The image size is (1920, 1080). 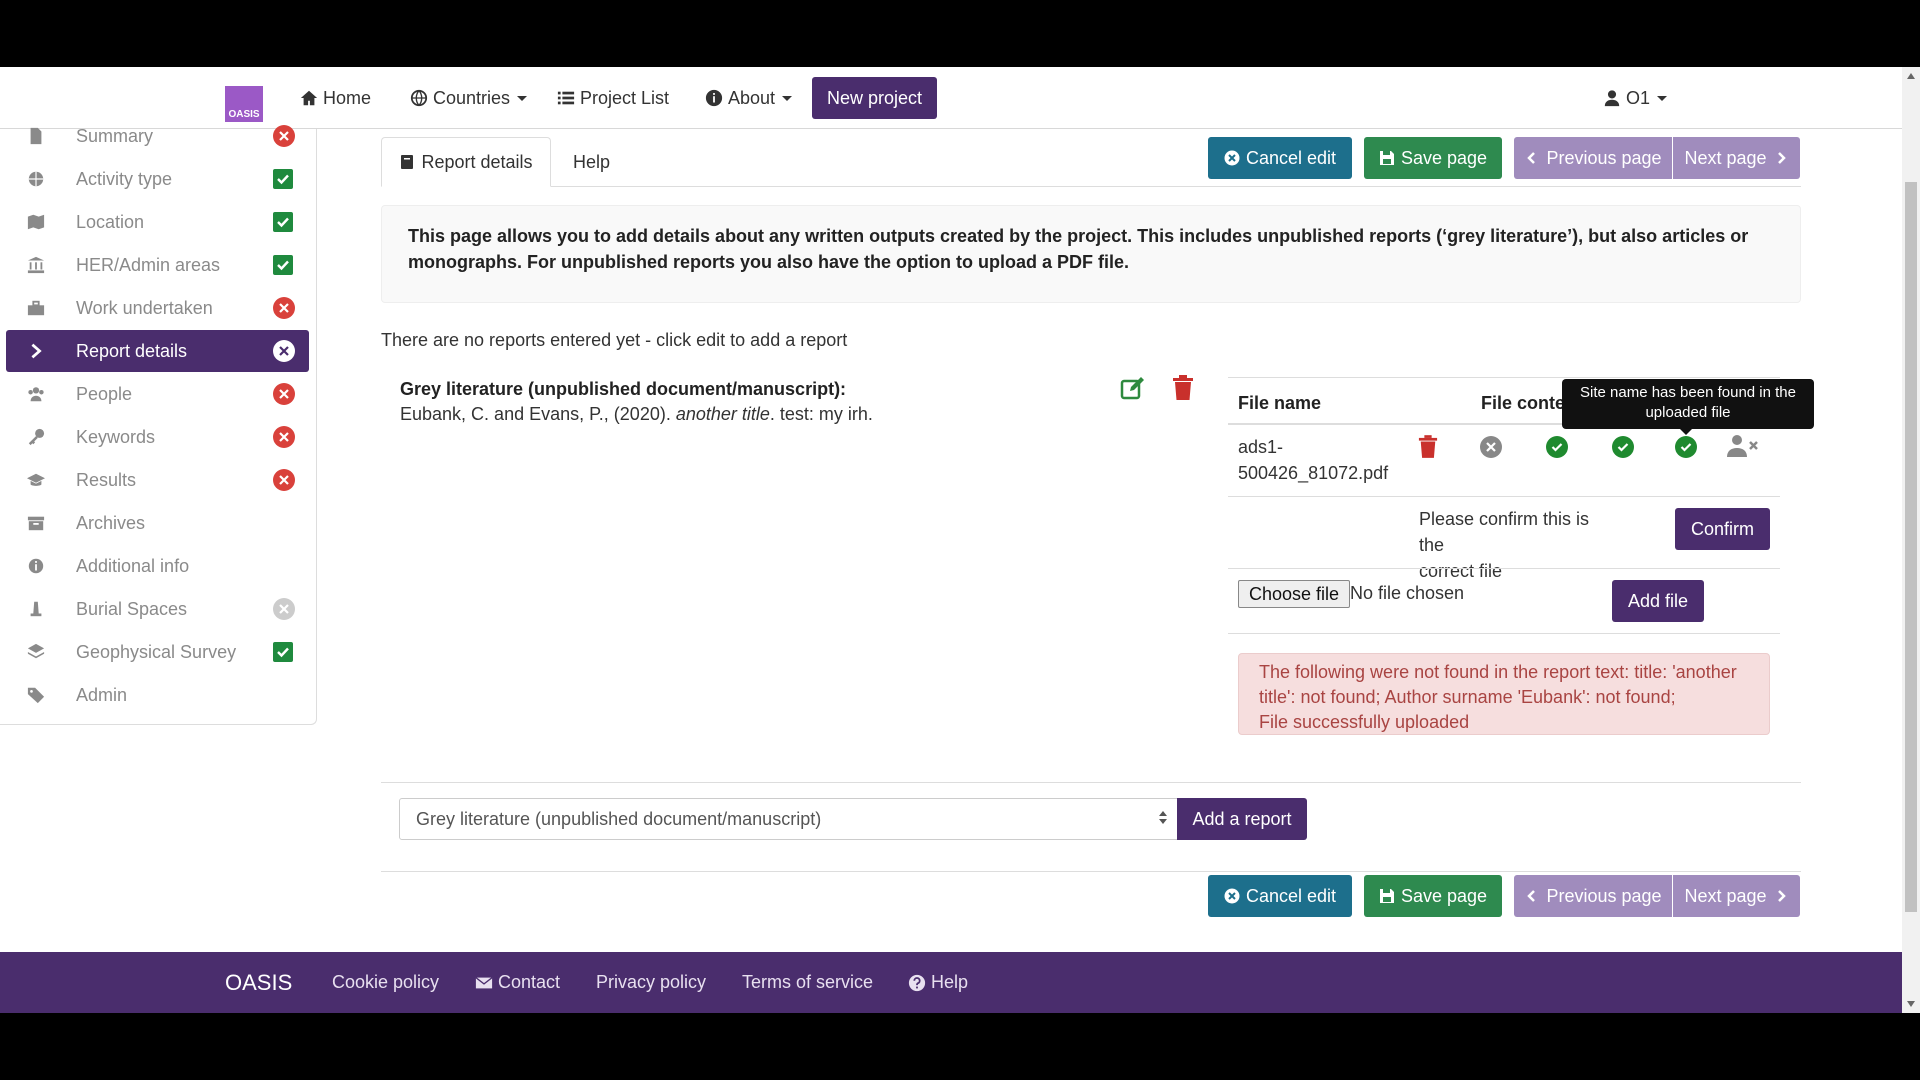 I want to click on error-status-icon, so click(x=284, y=437).